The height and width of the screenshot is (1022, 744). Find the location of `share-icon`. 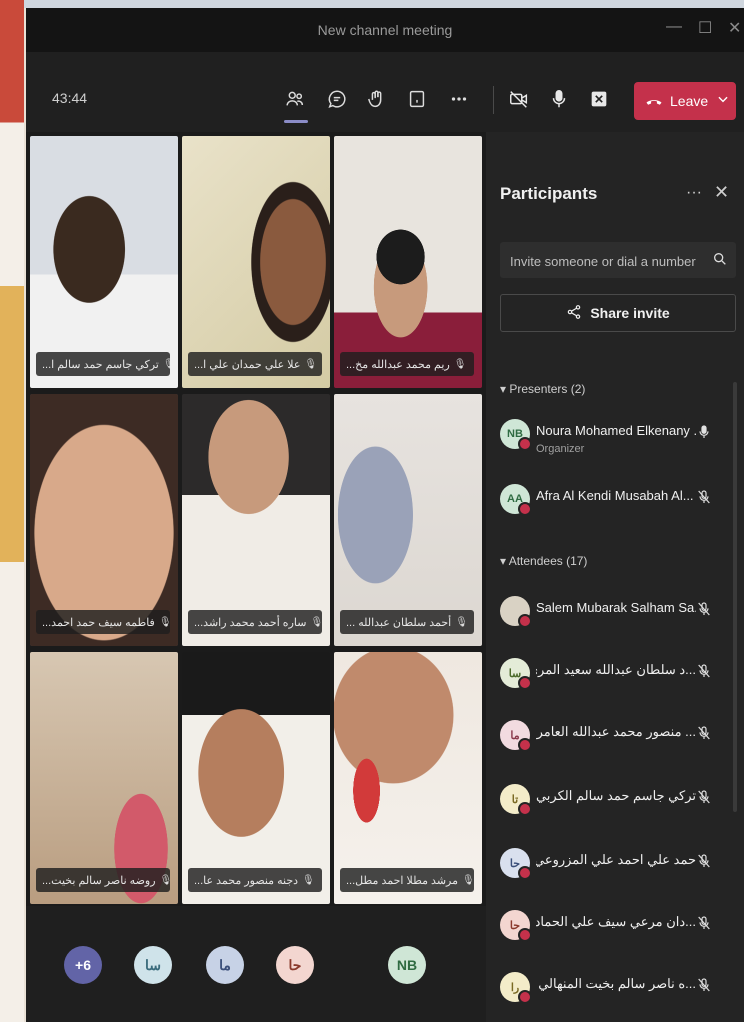

share-icon is located at coordinates (574, 313).